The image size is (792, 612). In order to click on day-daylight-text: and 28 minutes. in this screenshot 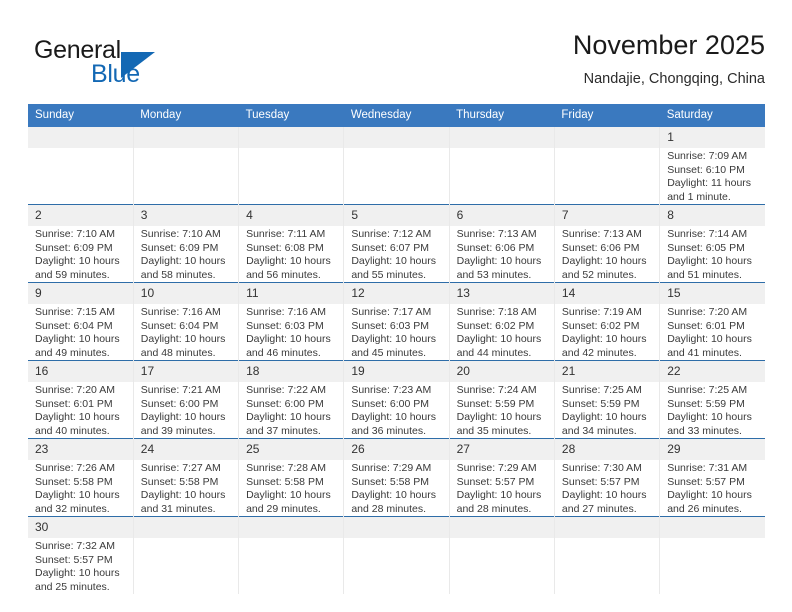, I will do `click(389, 508)`.